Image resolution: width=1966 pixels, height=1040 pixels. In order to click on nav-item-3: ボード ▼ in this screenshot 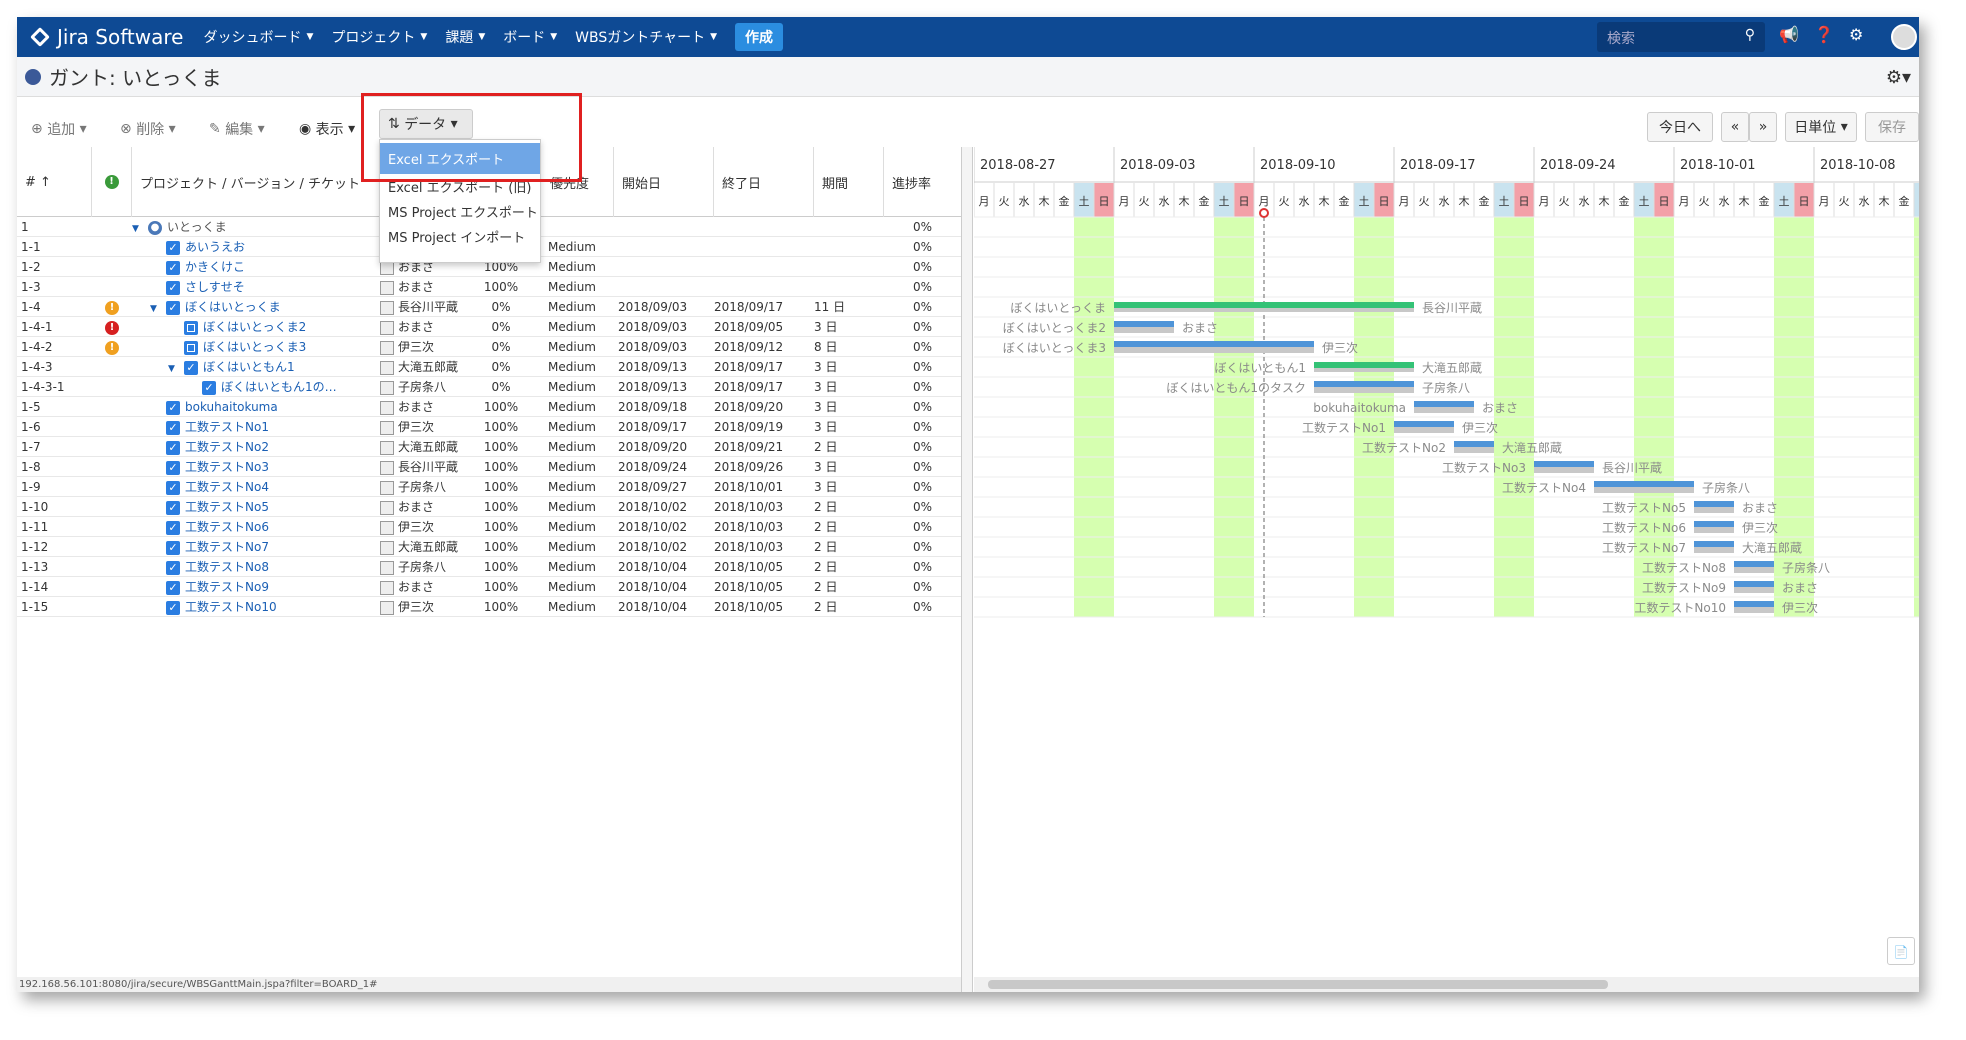, I will do `click(530, 37)`.